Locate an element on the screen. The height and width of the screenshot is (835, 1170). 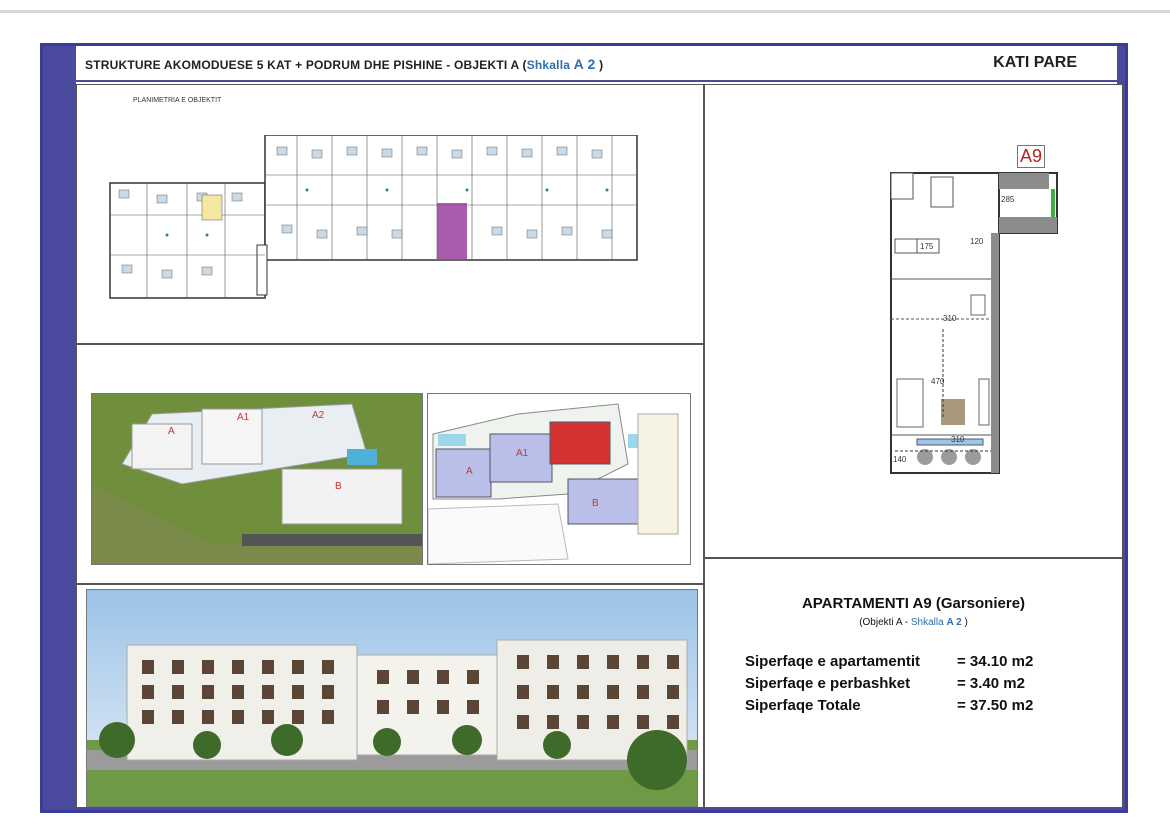
exterior-render-panel is located at coordinates (390, 696).